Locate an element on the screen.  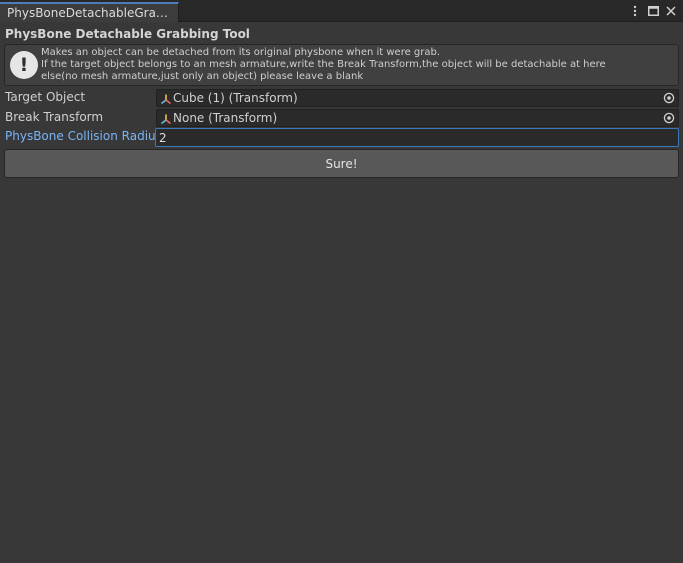
close-icon is located at coordinates (671, 11).